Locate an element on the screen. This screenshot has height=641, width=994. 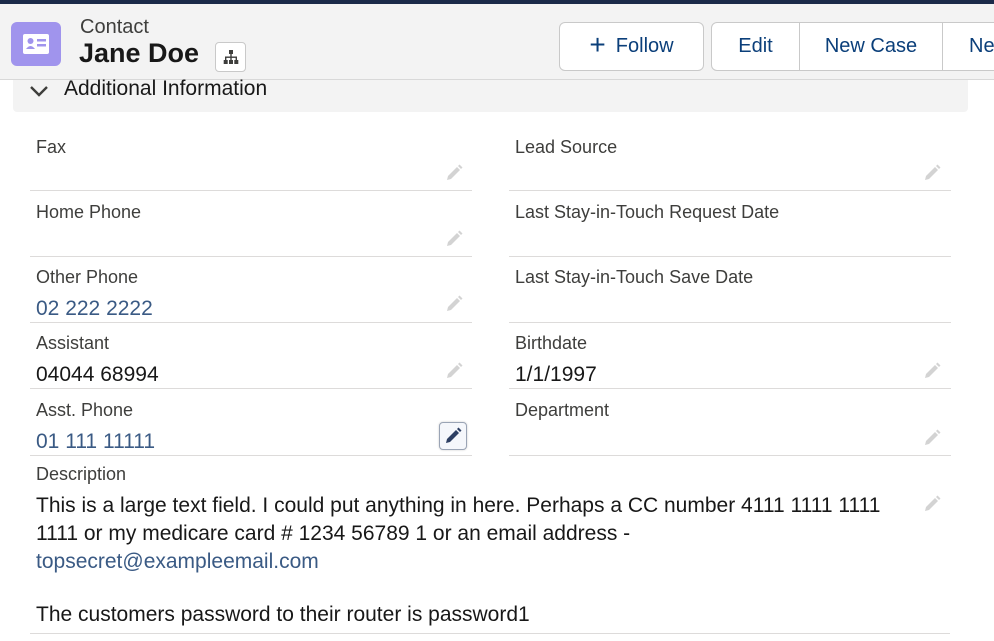
field-label: Asst. Phone is located at coordinates (85, 410).